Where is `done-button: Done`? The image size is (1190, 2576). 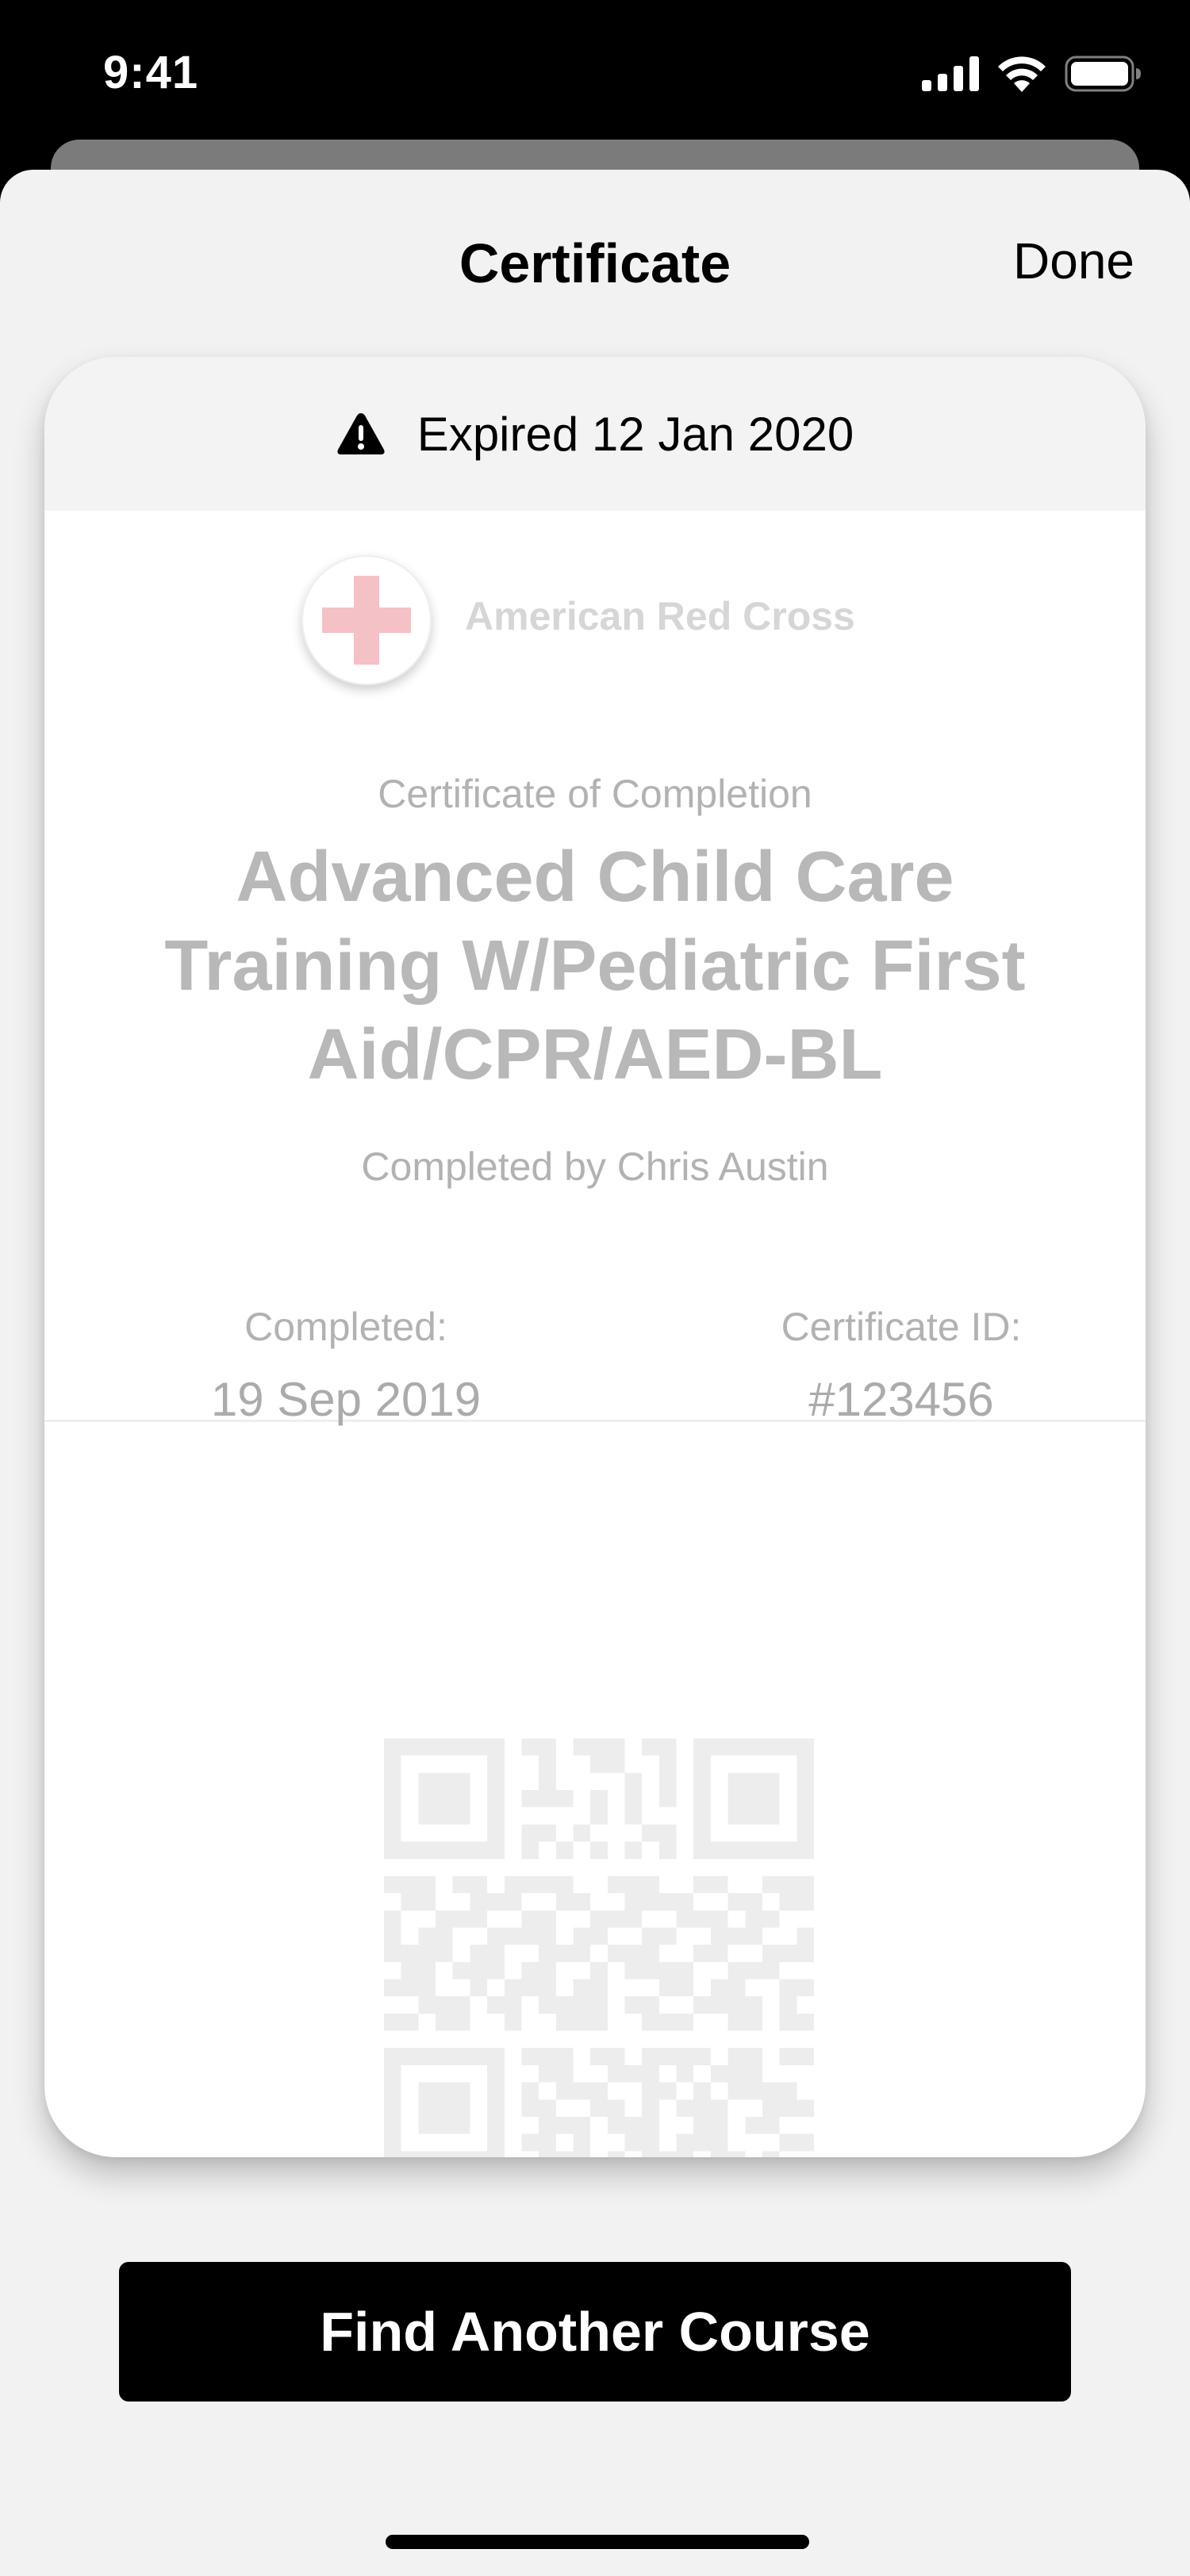
done-button: Done is located at coordinates (1073, 261).